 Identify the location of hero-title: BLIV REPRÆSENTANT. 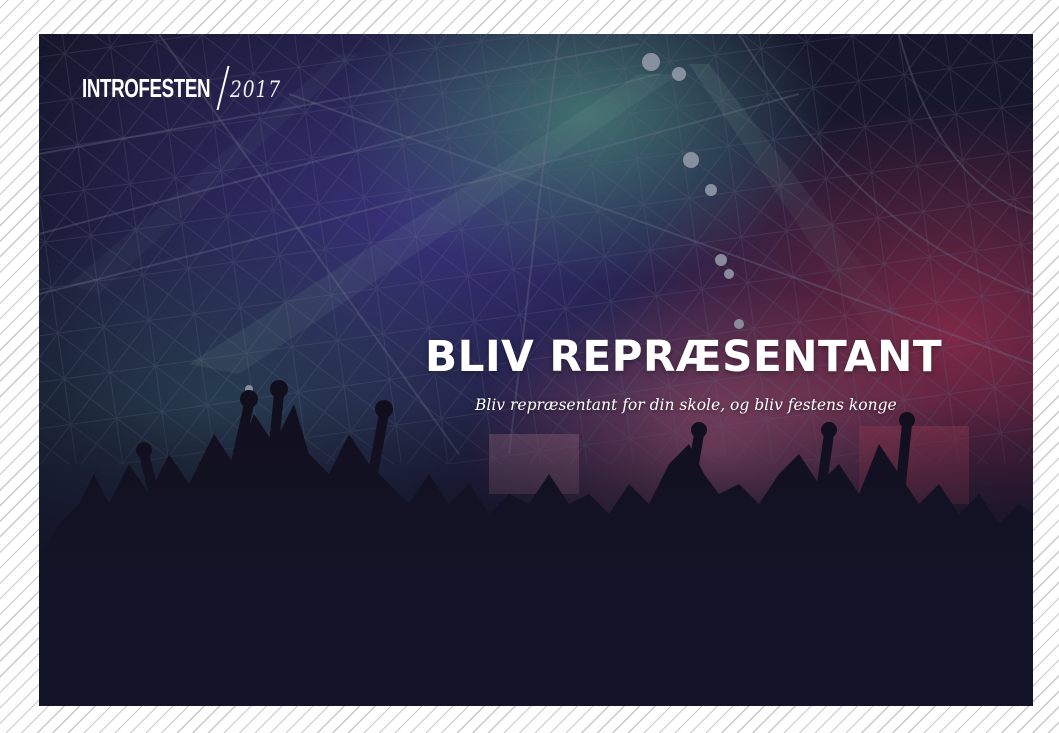
(684, 357).